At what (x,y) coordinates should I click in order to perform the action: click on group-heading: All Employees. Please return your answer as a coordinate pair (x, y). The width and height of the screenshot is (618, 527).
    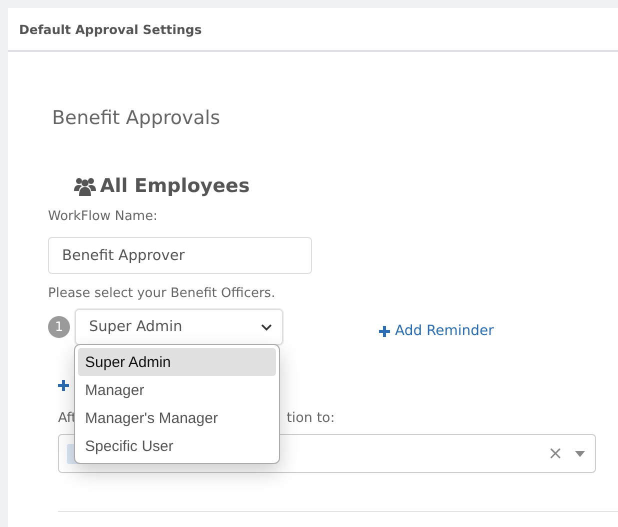
    Looking at the image, I should click on (175, 186).